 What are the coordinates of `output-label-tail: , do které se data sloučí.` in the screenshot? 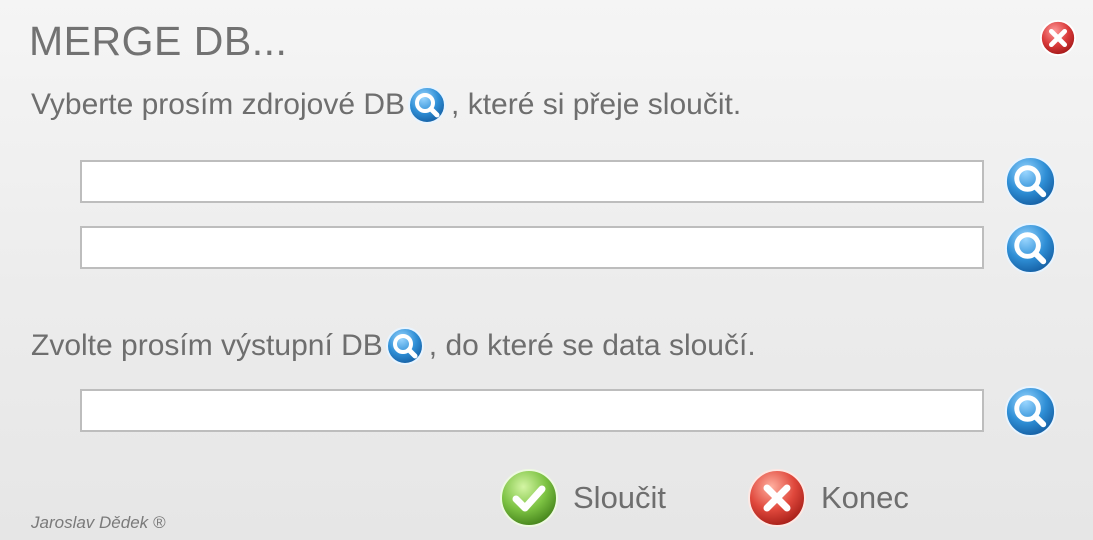 It's located at (592, 345).